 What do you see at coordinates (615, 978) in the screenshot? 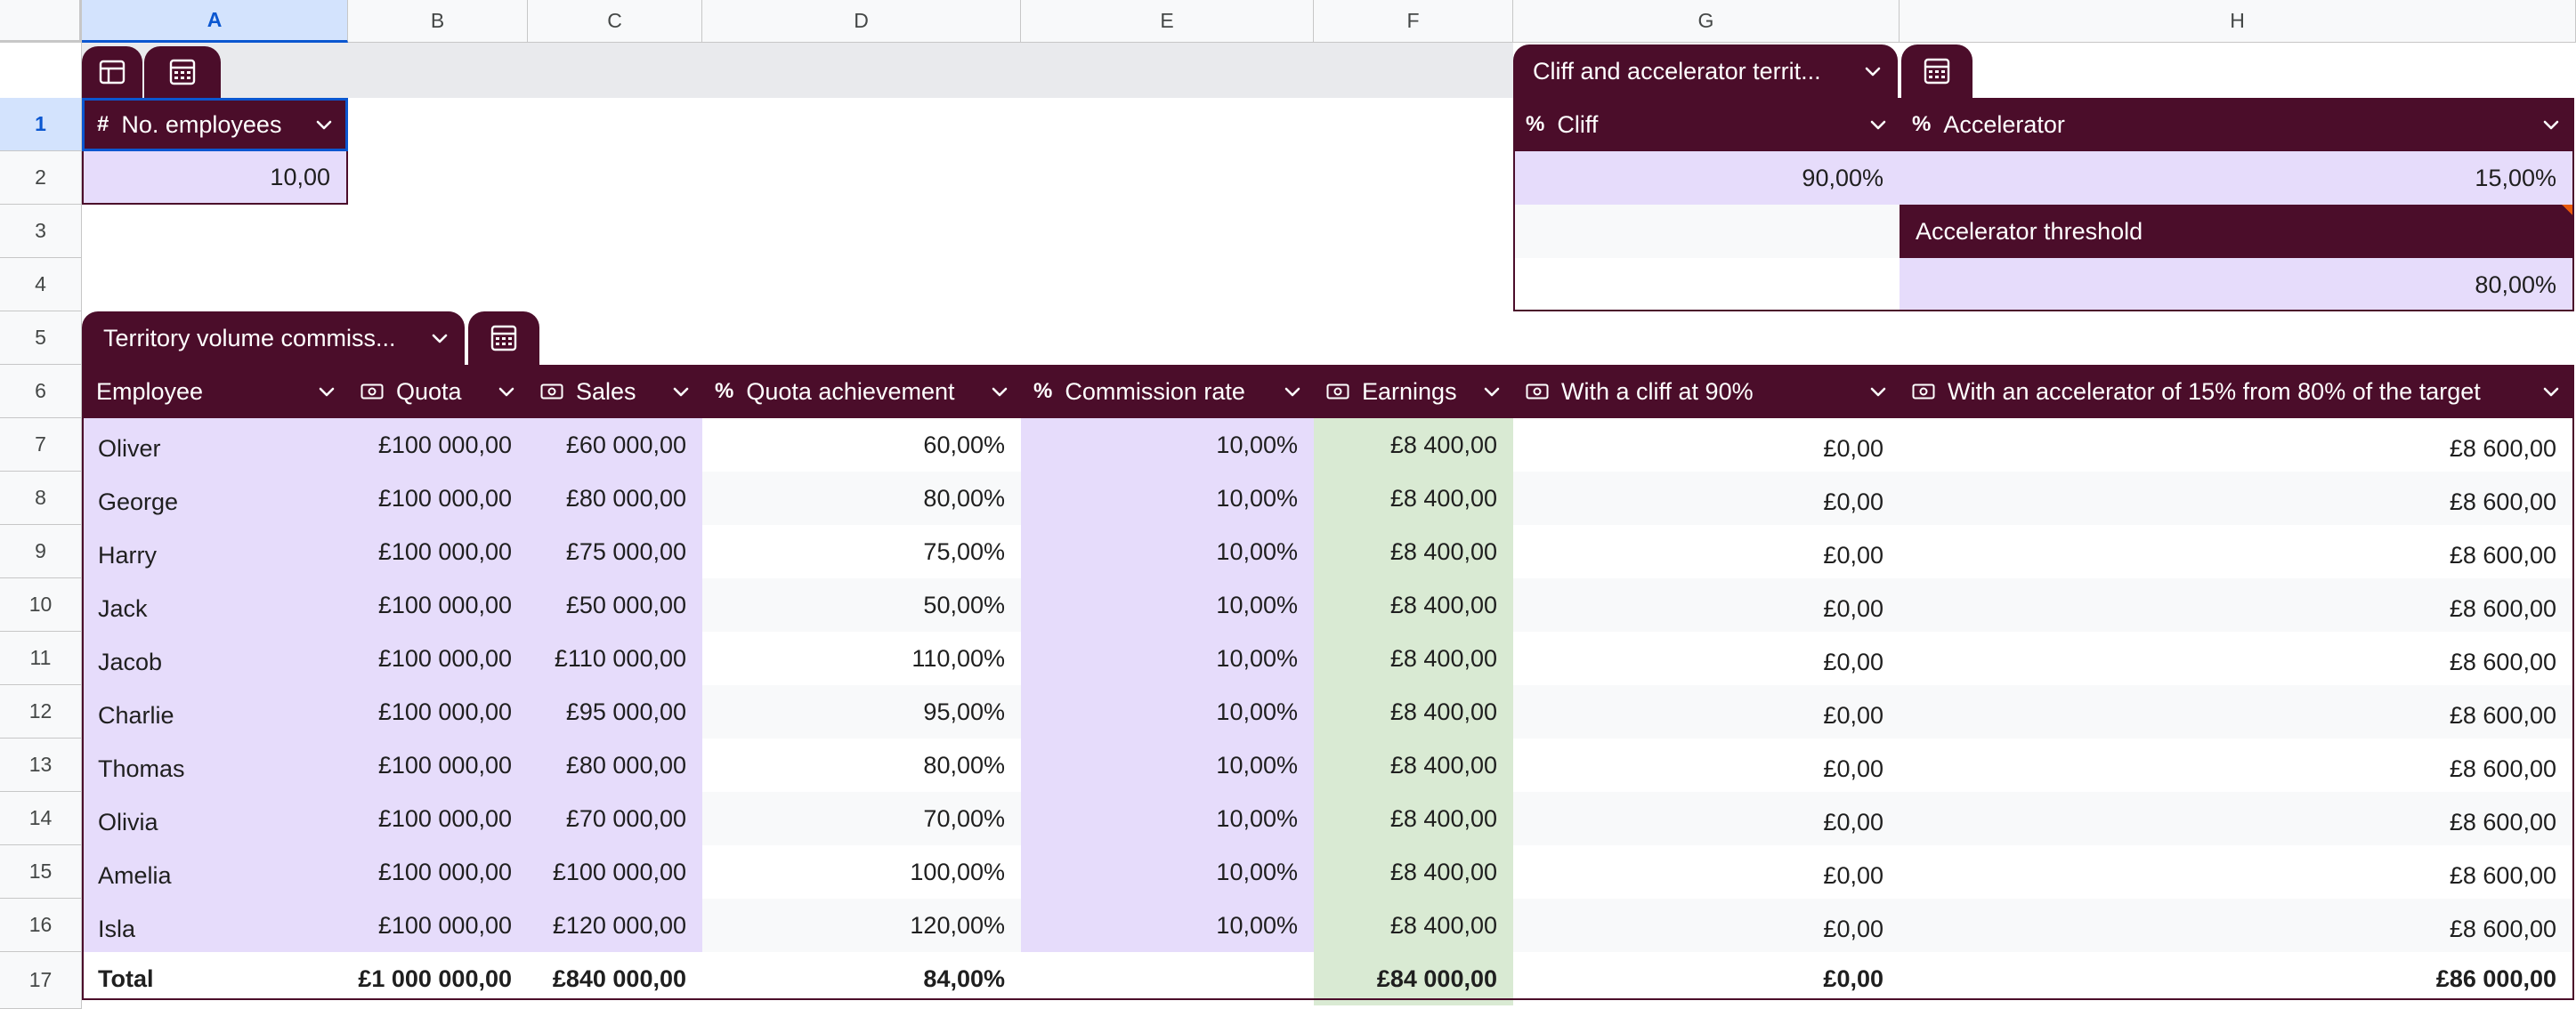
I see `total-cell: £840 000,00` at bounding box center [615, 978].